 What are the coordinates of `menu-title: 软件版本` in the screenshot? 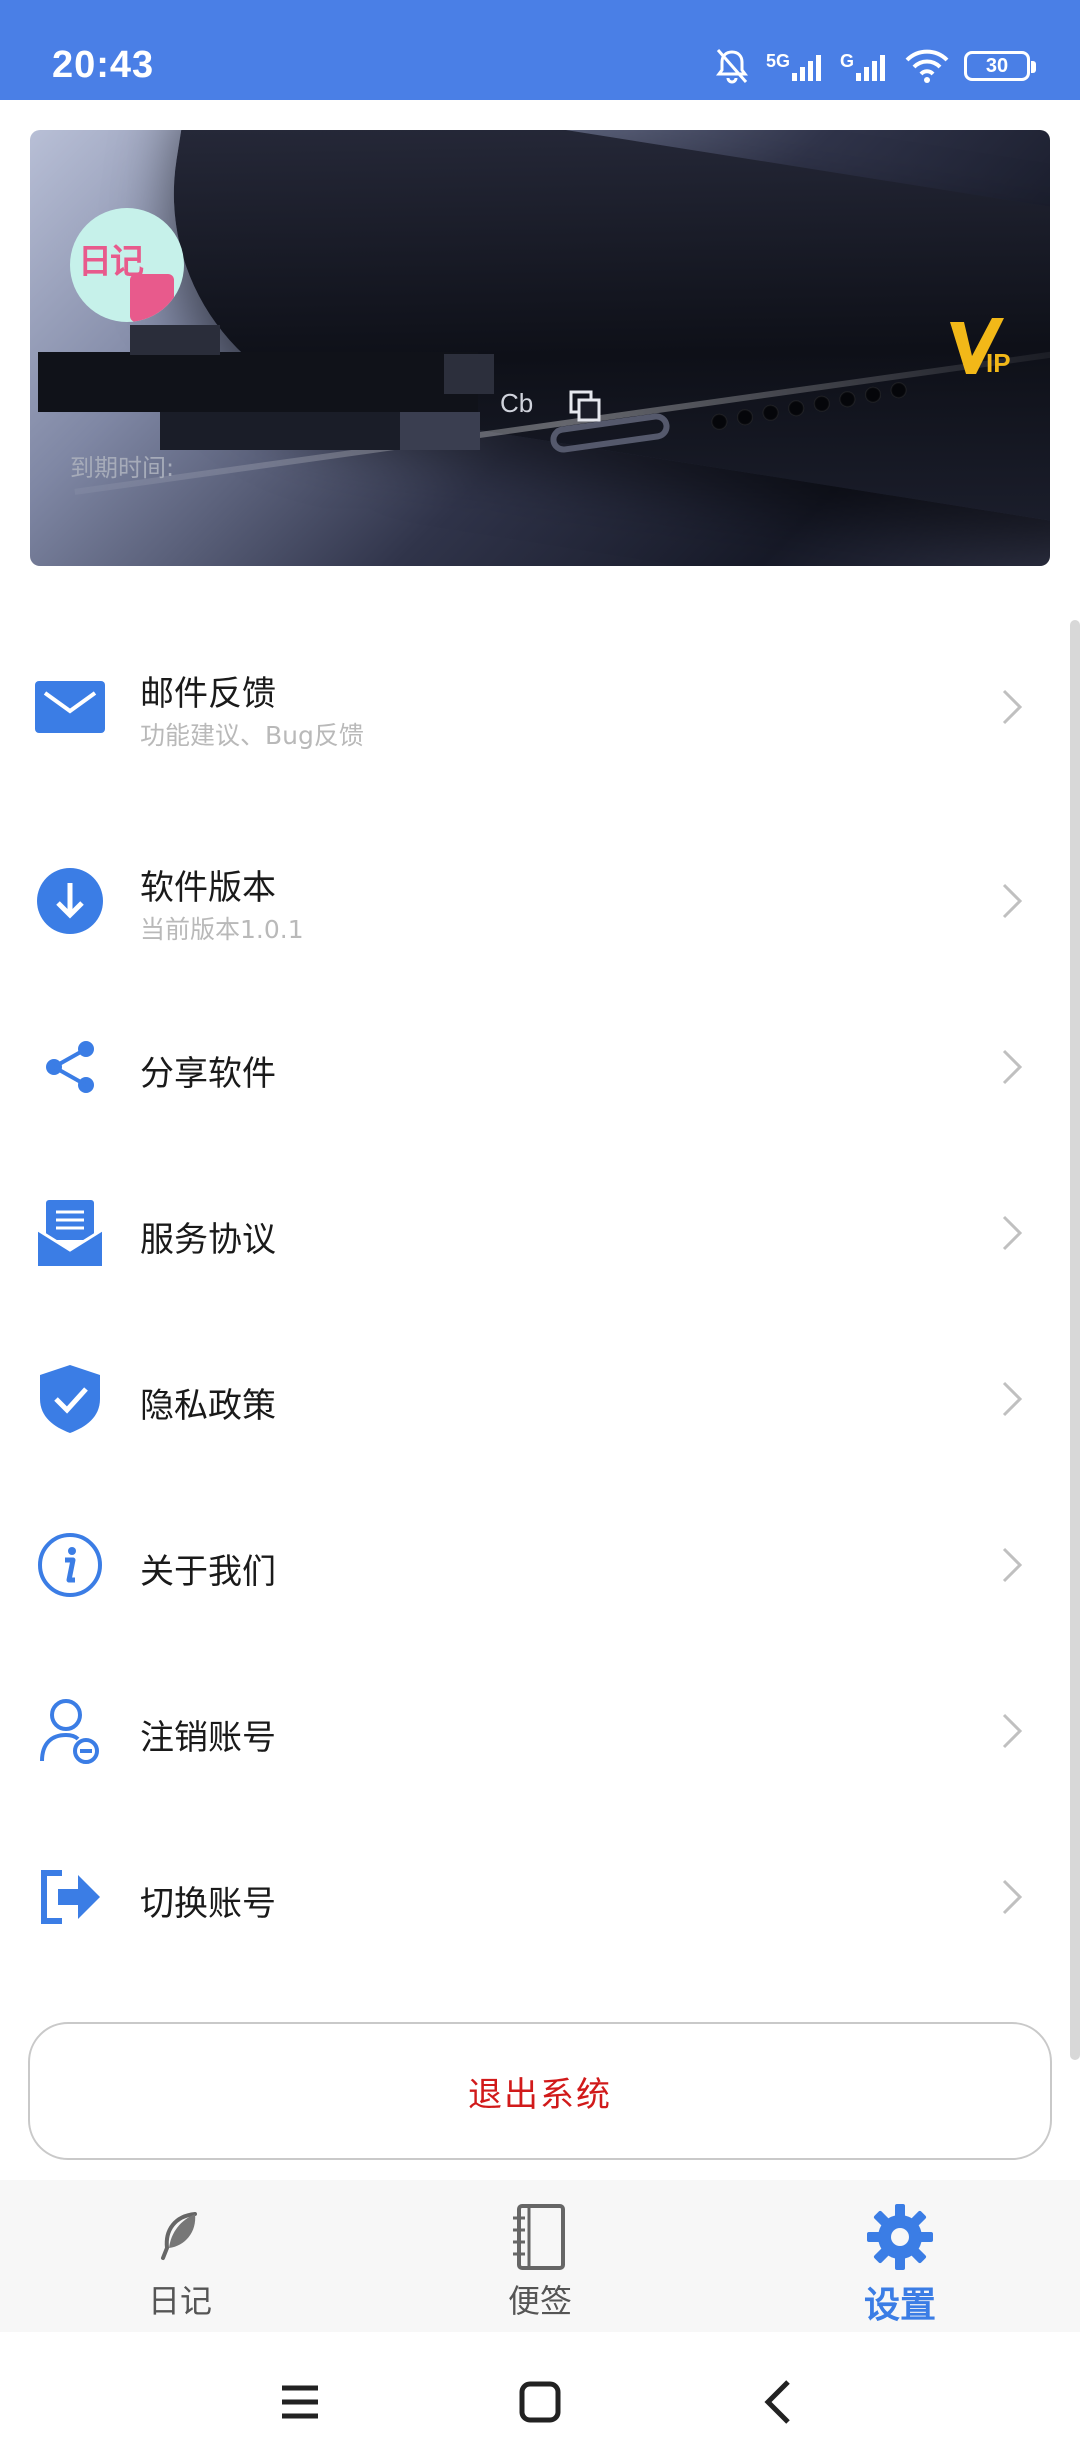 It's located at (208, 888).